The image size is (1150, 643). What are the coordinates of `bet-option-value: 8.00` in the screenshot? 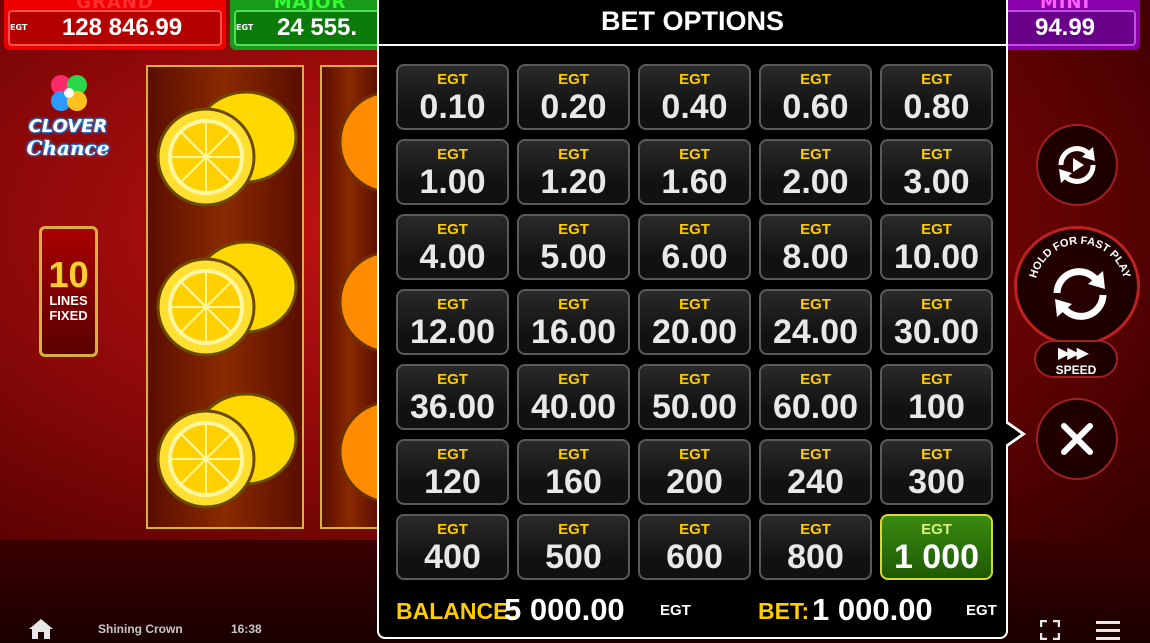 It's located at (815, 257).